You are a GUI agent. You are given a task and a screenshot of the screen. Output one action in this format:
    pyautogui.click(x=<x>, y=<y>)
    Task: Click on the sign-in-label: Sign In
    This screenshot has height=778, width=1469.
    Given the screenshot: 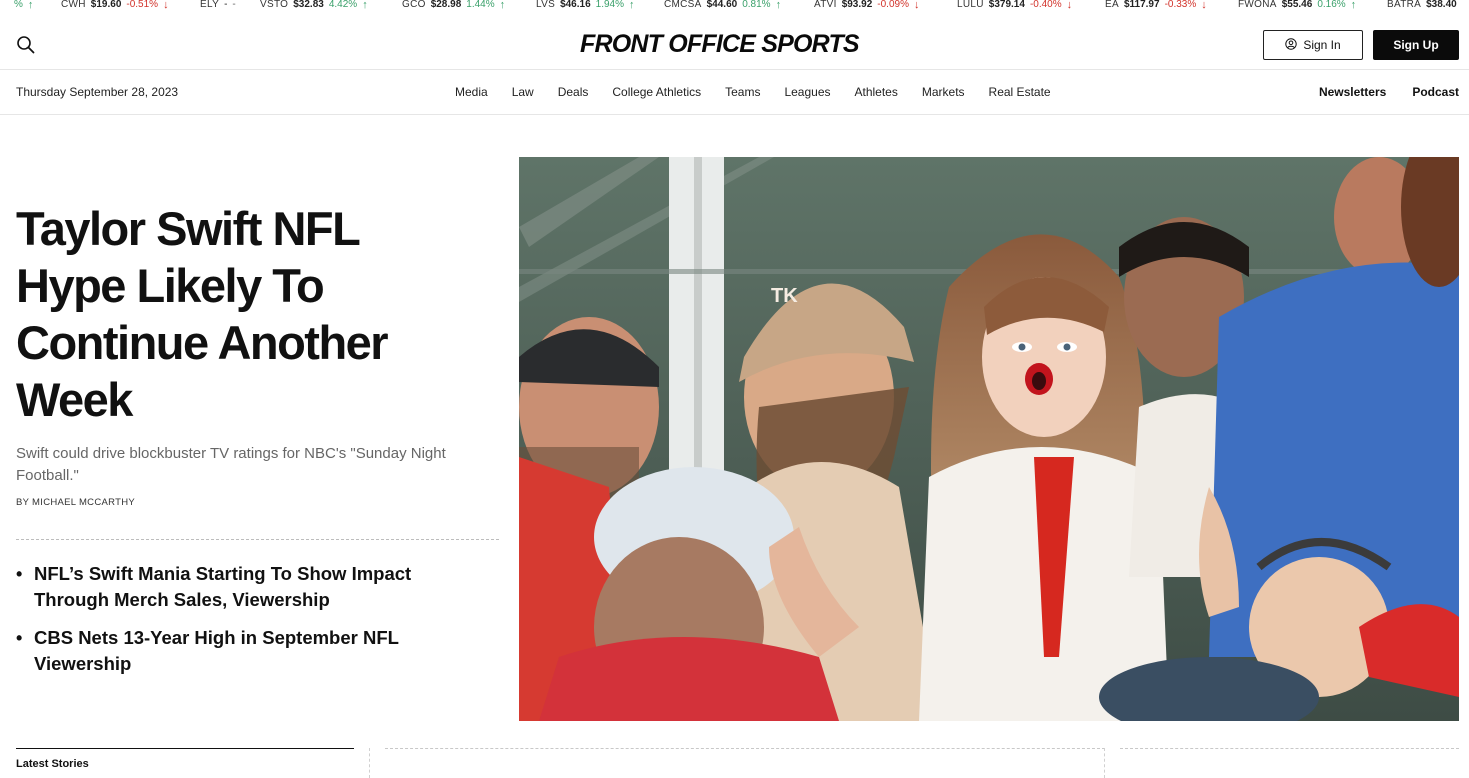 What is the action you would take?
    pyautogui.click(x=1322, y=45)
    